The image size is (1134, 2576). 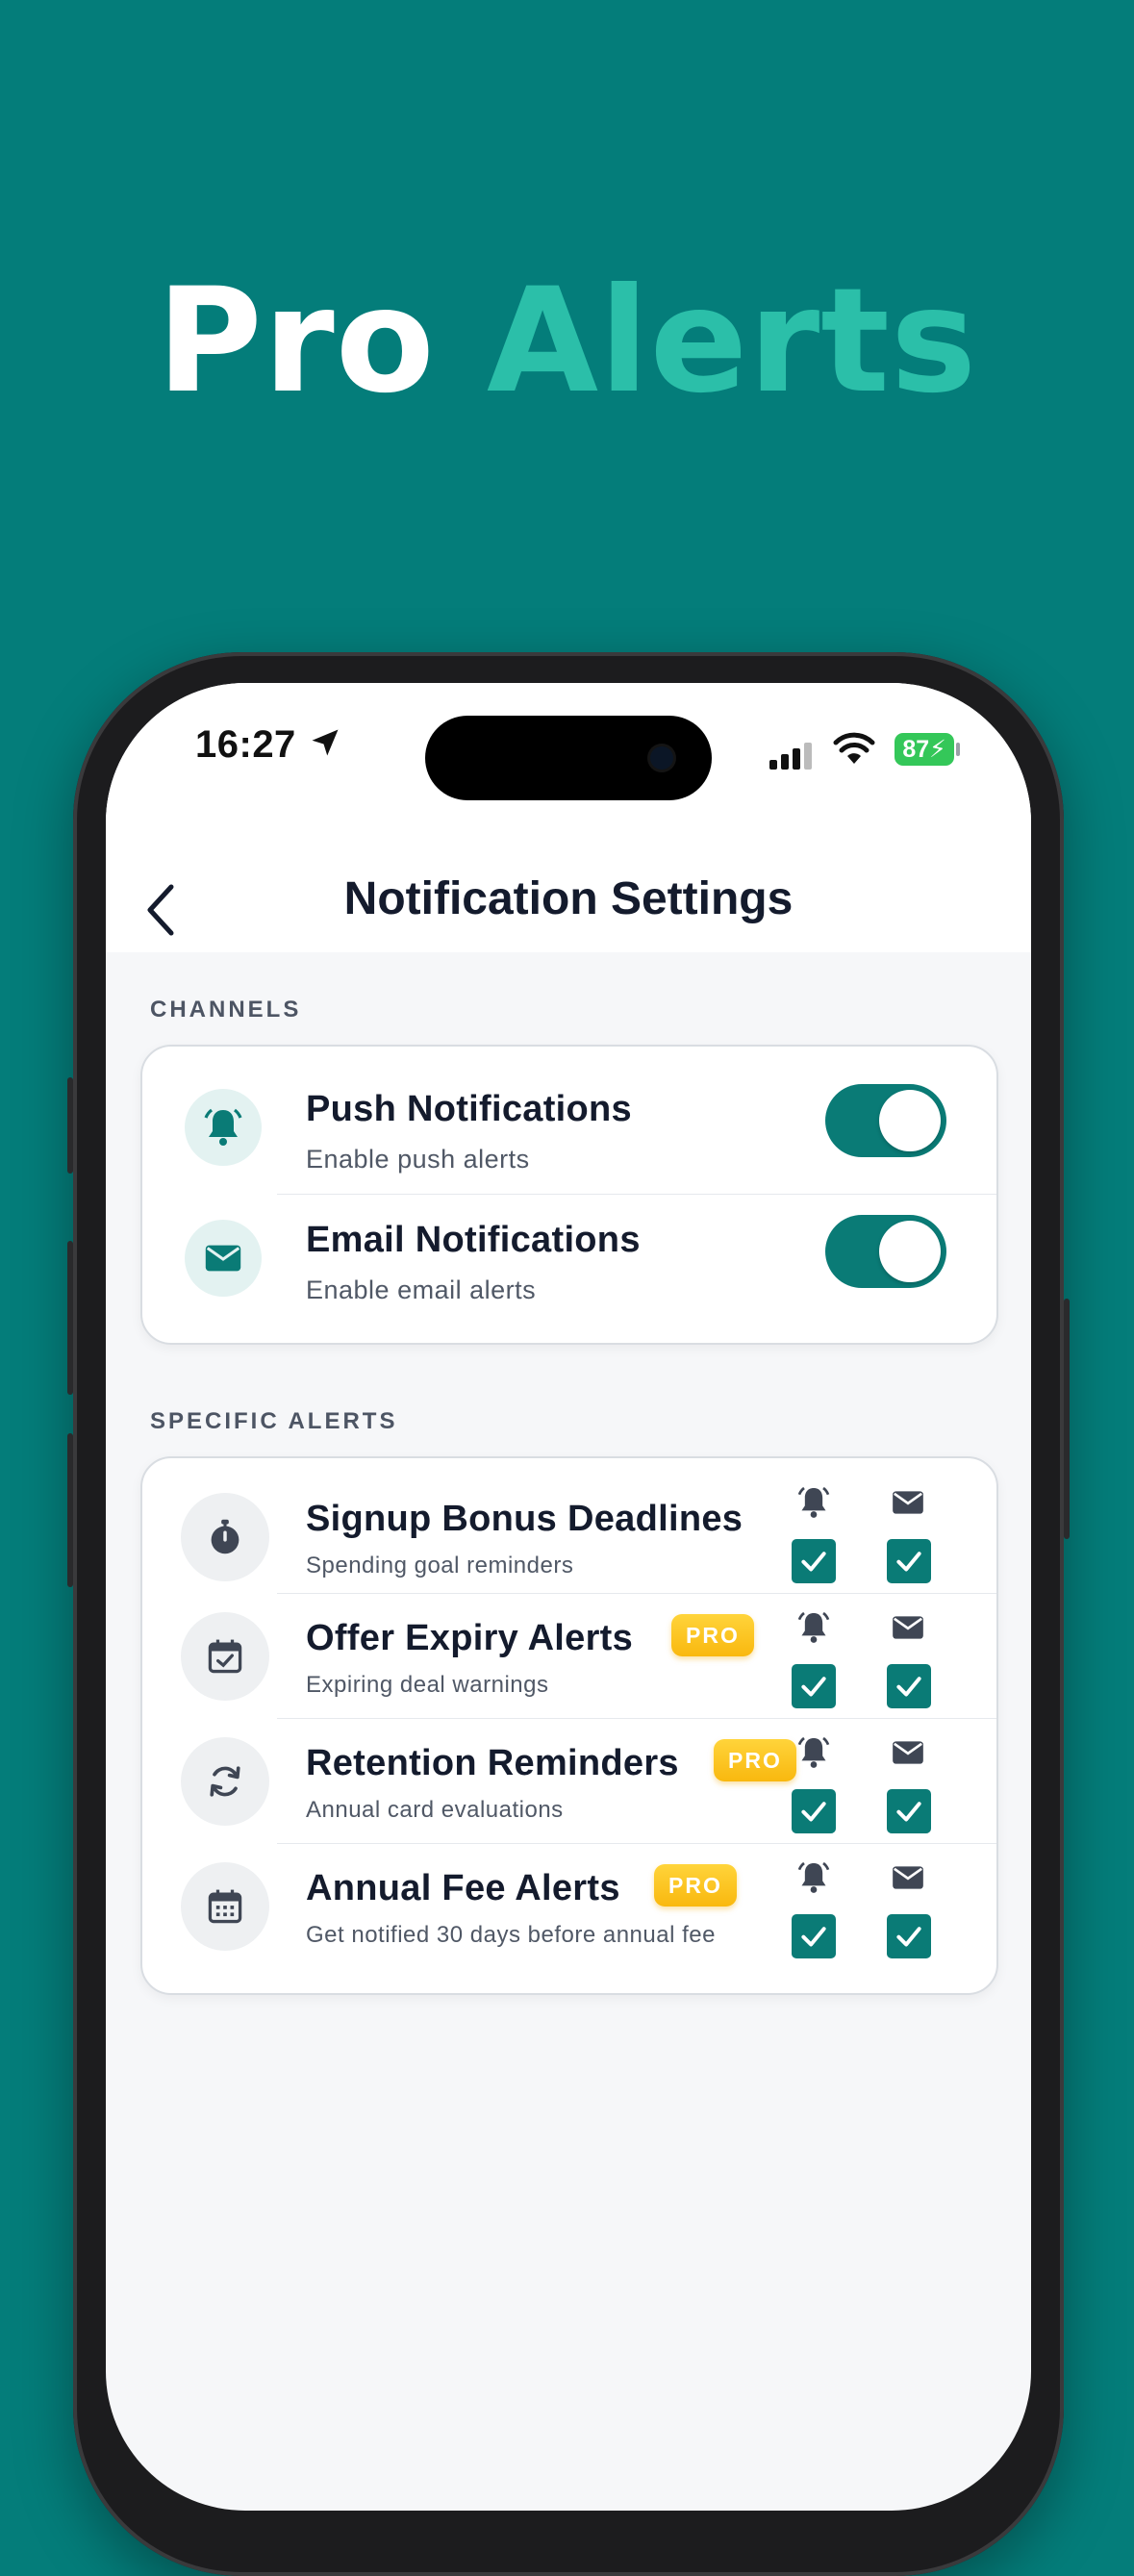 I want to click on headline-word-2: Alerts, so click(x=733, y=342).